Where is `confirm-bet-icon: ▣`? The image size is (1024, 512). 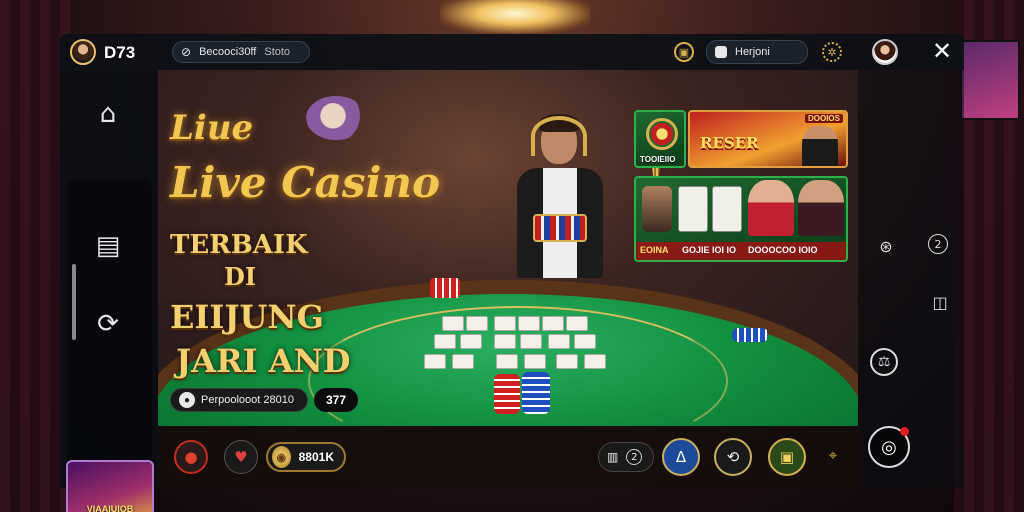
confirm-bet-icon: ▣ is located at coordinates (787, 457).